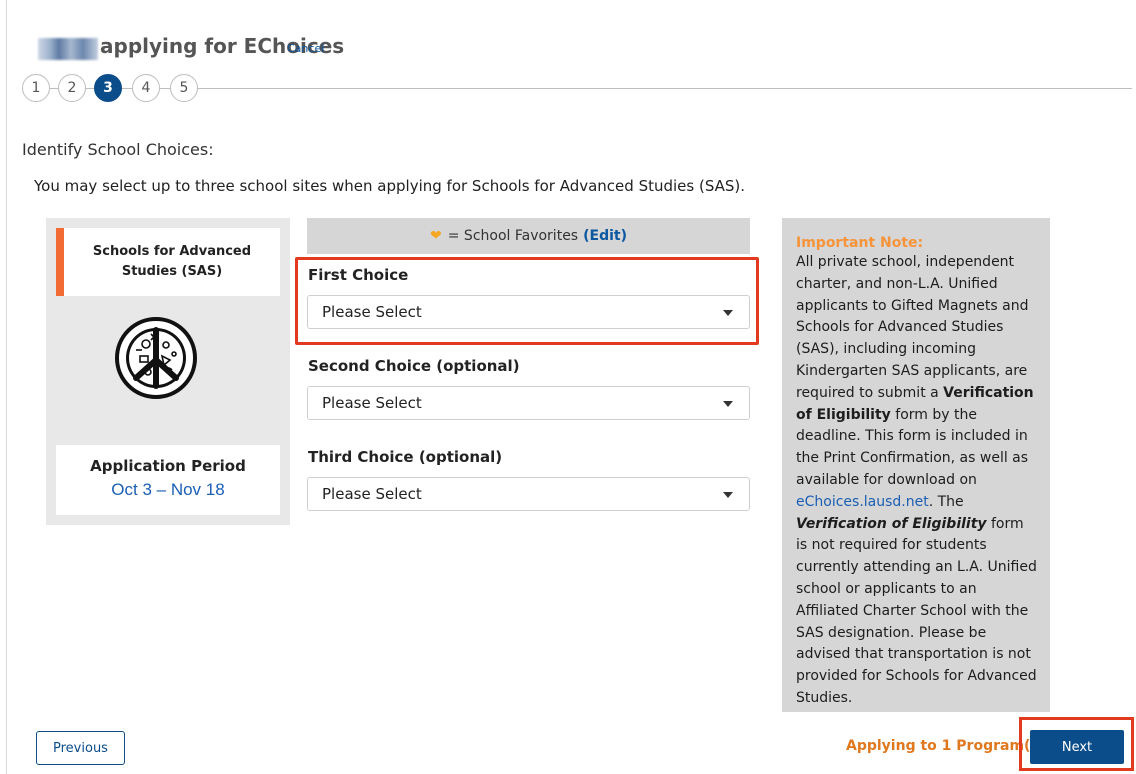 The width and height of the screenshot is (1136, 774). Describe the element at coordinates (118, 149) in the screenshot. I see `section-title: Identify School Choices:` at that location.